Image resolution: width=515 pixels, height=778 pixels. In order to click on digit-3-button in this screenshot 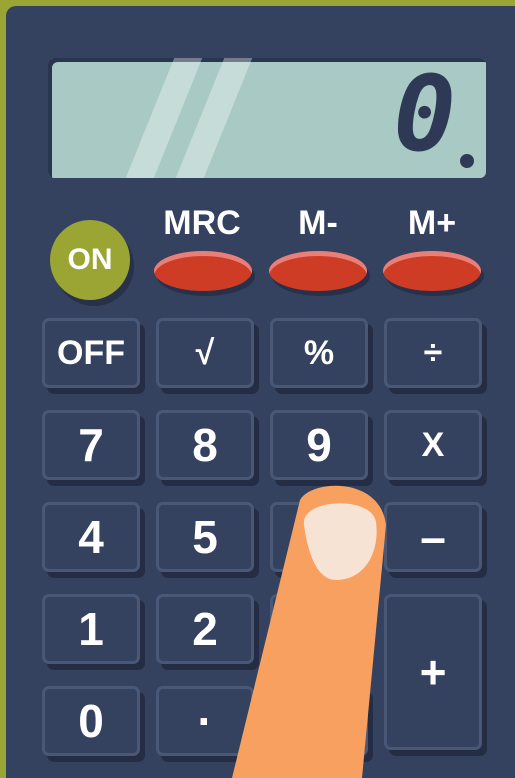, I will do `click(319, 629)`.